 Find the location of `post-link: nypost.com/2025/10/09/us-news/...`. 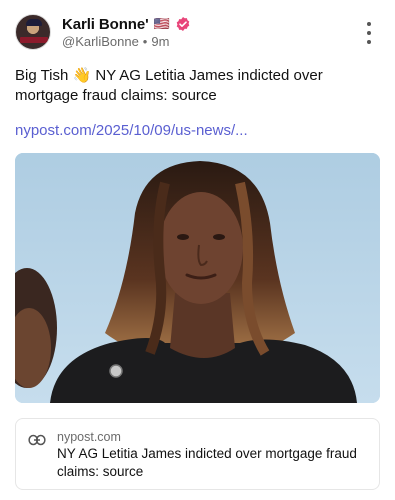

post-link: nypost.com/2025/10/09/us-news/... is located at coordinates (131, 130).